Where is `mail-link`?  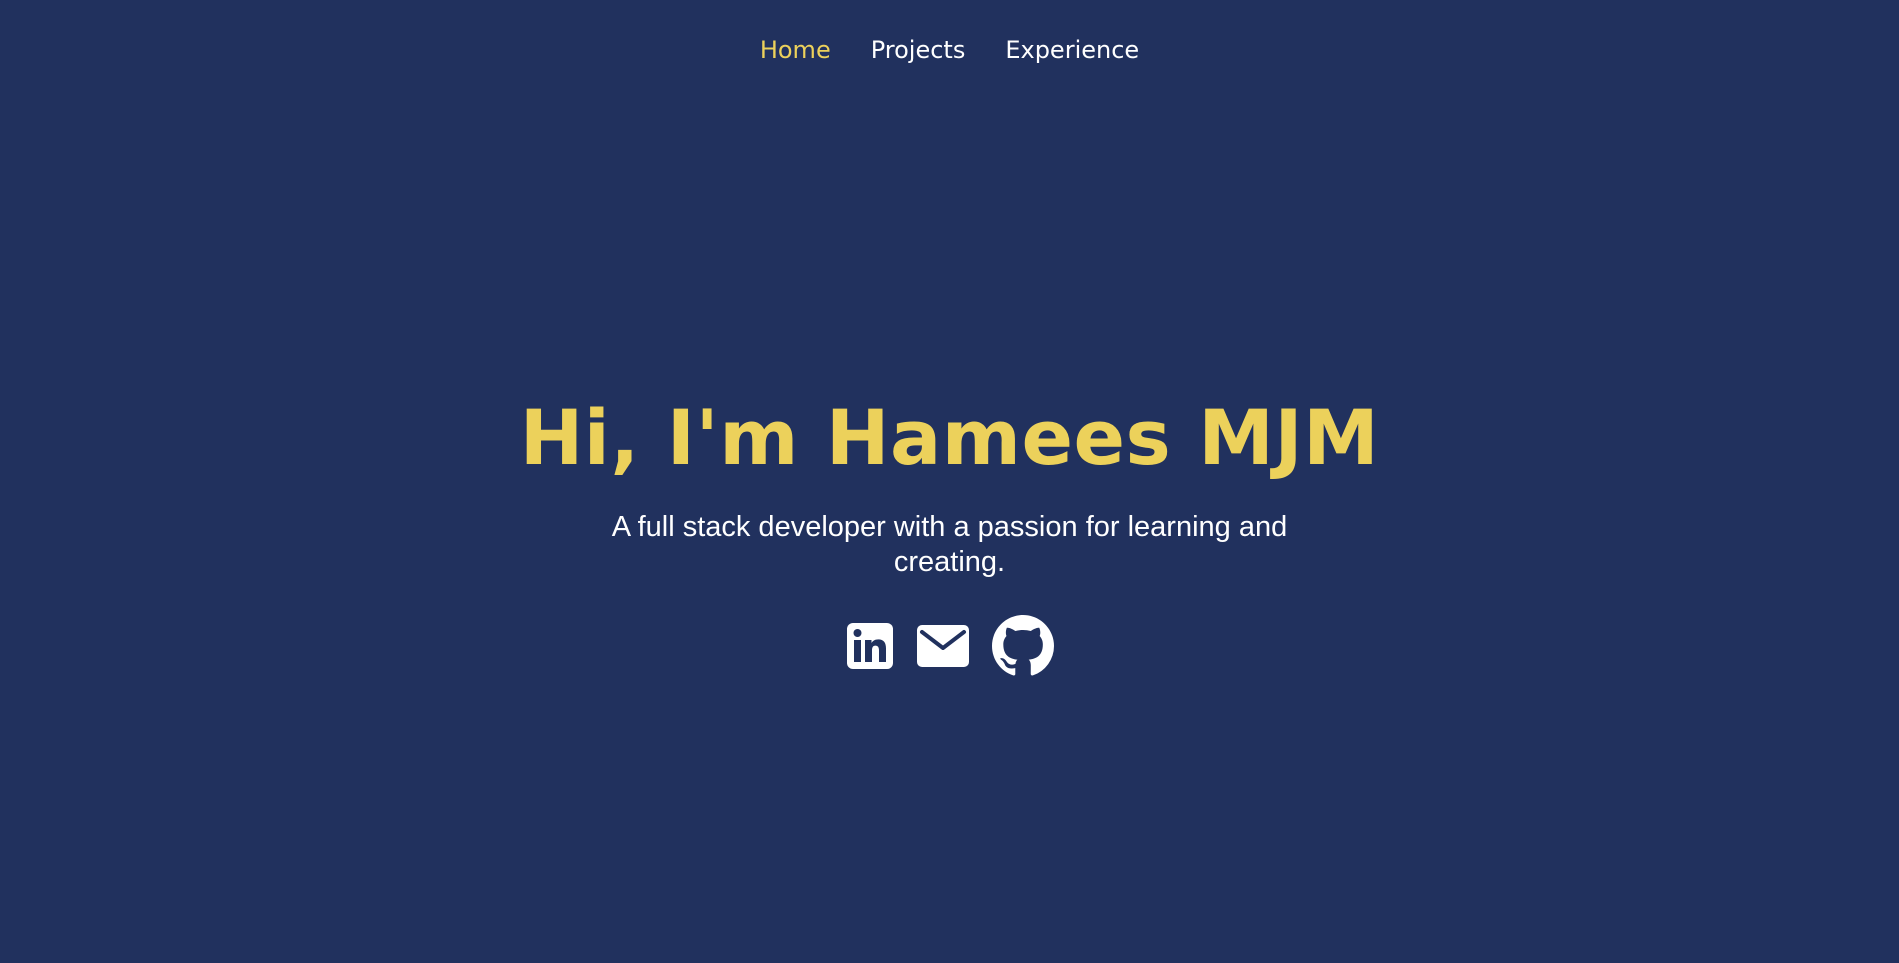
mail-link is located at coordinates (943, 646).